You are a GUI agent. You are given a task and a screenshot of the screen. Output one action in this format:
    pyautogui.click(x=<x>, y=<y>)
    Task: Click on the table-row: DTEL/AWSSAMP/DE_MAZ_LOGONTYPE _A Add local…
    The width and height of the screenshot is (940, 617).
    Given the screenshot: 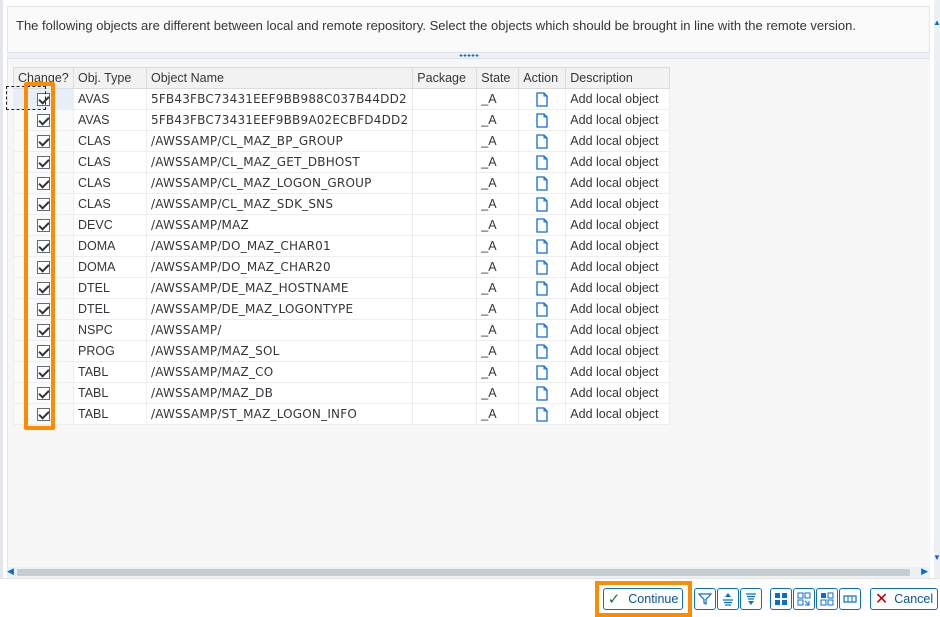 What is the action you would take?
    pyautogui.click(x=342, y=309)
    